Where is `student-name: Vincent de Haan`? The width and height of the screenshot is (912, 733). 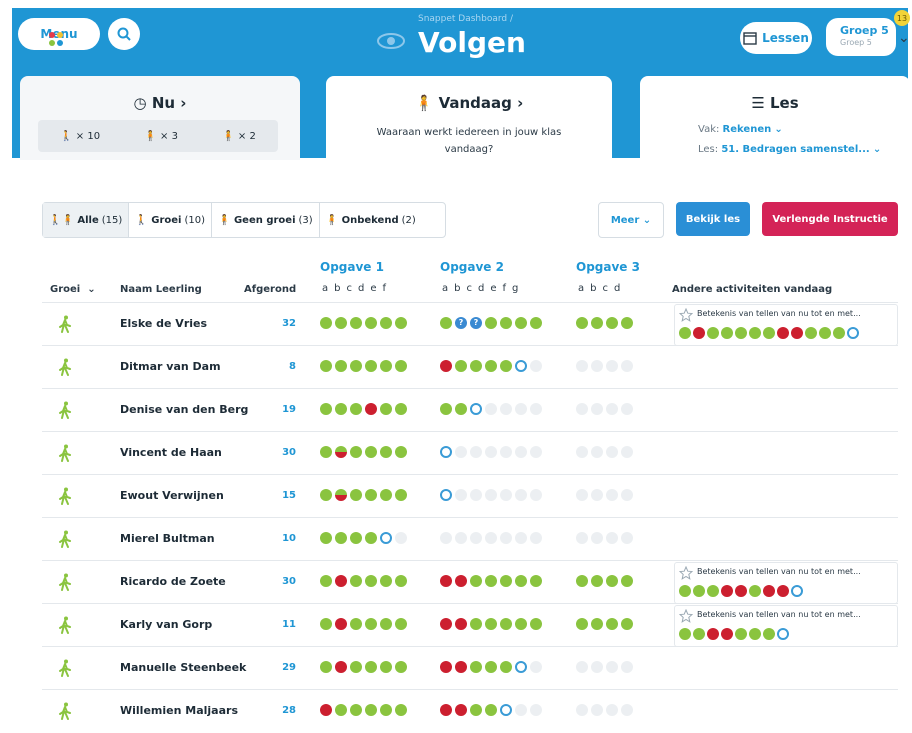
student-name: Vincent de Haan is located at coordinates (171, 452).